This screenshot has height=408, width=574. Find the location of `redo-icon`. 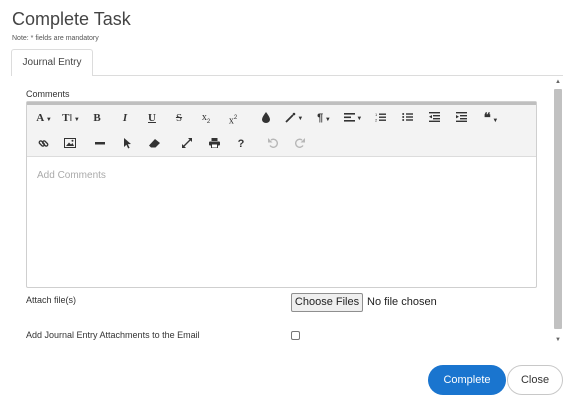

redo-icon is located at coordinates (300, 144).